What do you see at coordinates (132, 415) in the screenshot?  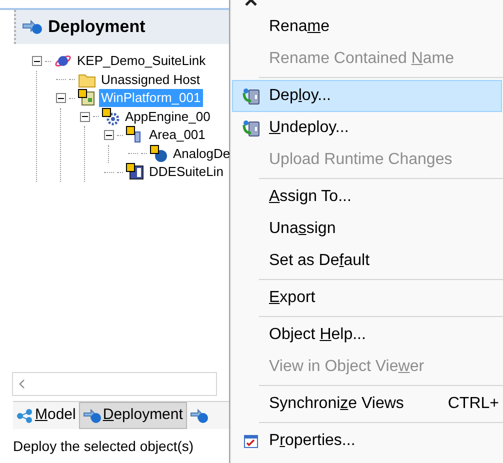 I see `panel-tab: Deployment` at bounding box center [132, 415].